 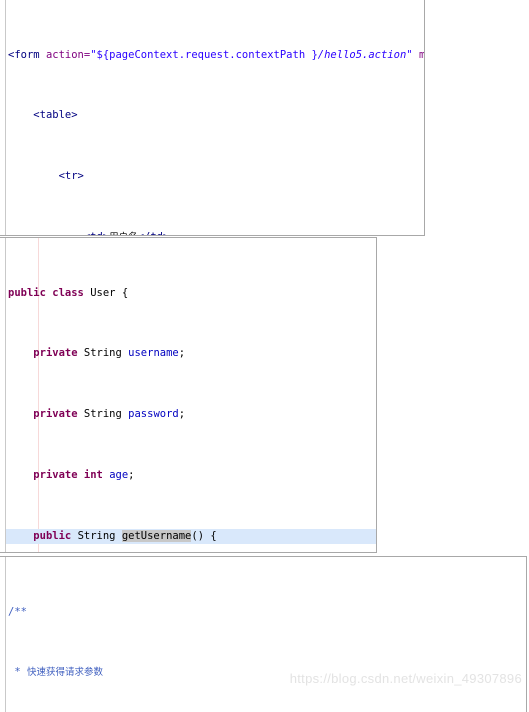 I want to click on code-line: * 快速获得请求参数, so click(x=266, y=672).